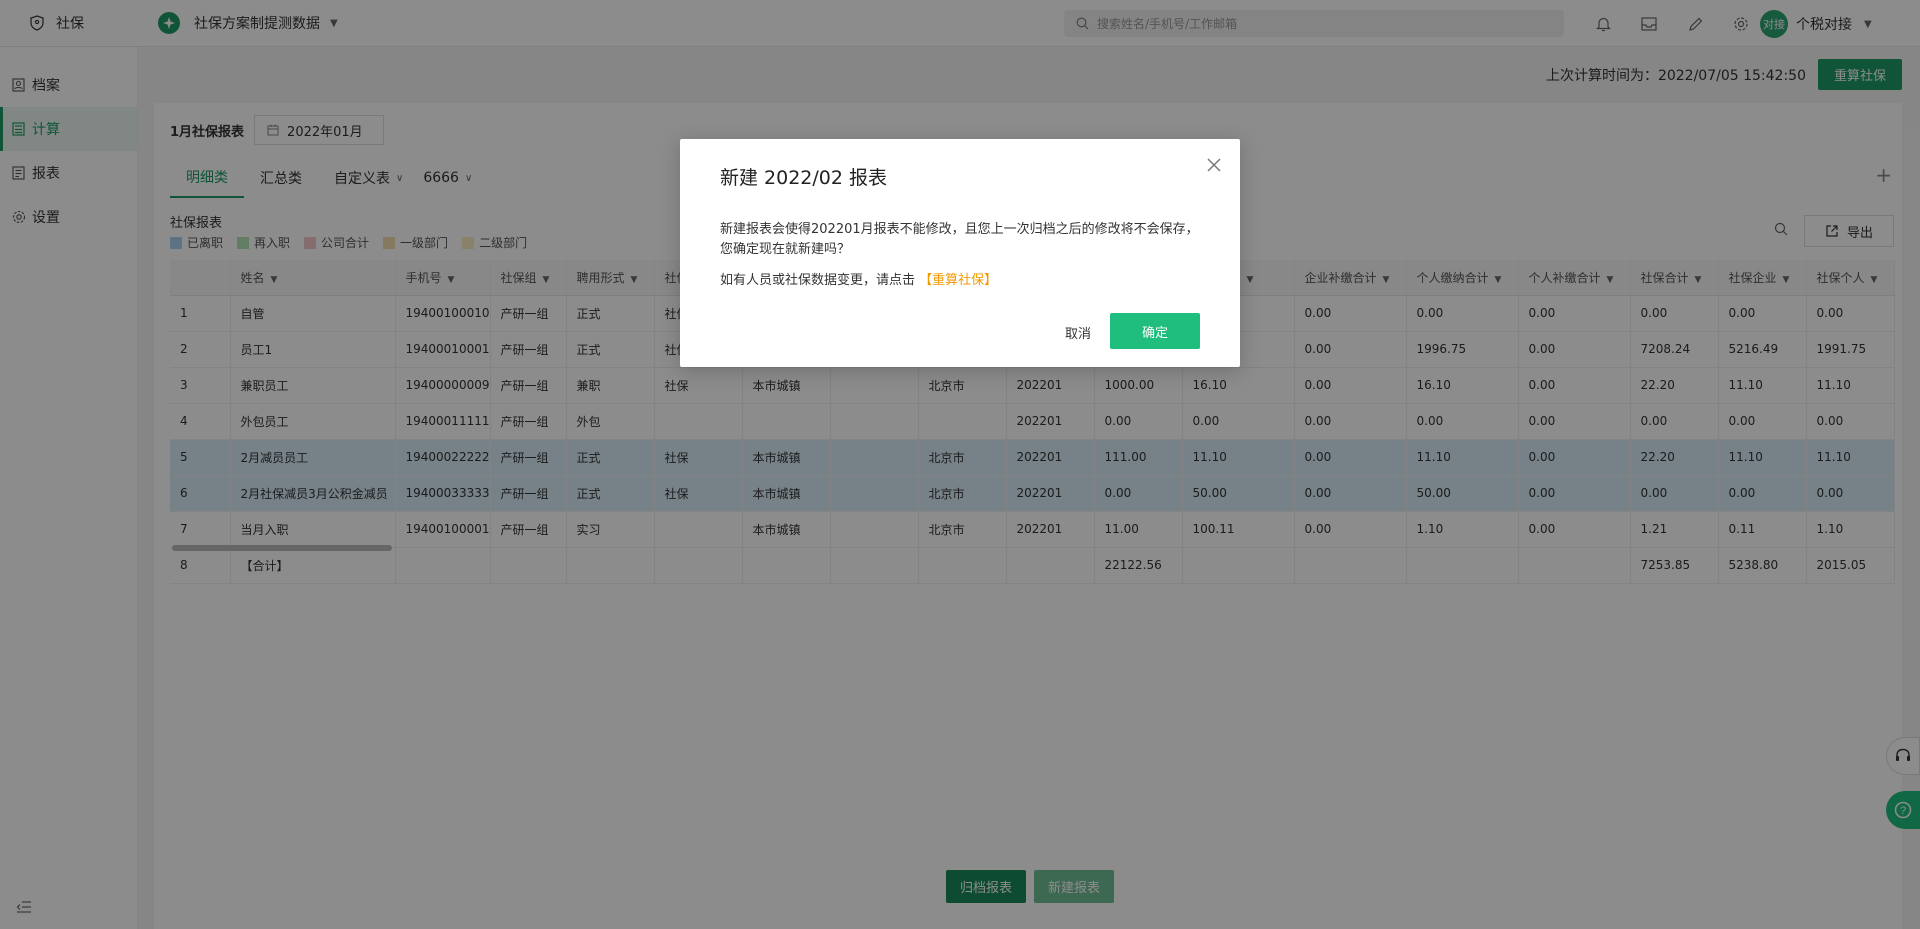  Describe the element at coordinates (818, 280) in the screenshot. I see `dialog-hint-text: 如有人员或社保数据变更，请点击` at that location.